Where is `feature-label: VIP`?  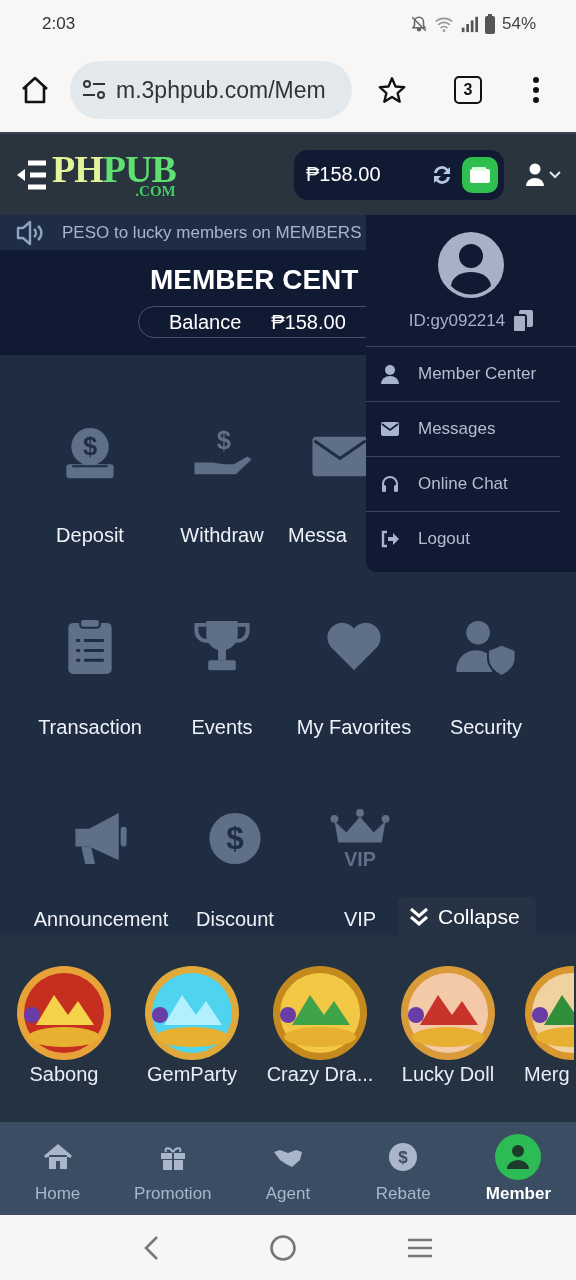
feature-label: VIP is located at coordinates (360, 919).